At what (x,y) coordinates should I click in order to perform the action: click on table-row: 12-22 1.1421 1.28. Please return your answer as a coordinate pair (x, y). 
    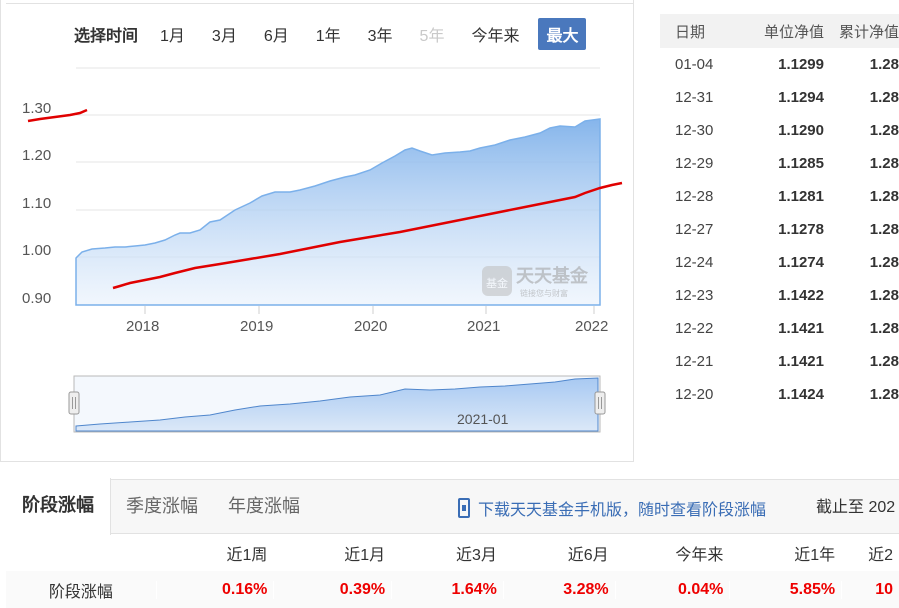
    Looking at the image, I should click on (779, 328).